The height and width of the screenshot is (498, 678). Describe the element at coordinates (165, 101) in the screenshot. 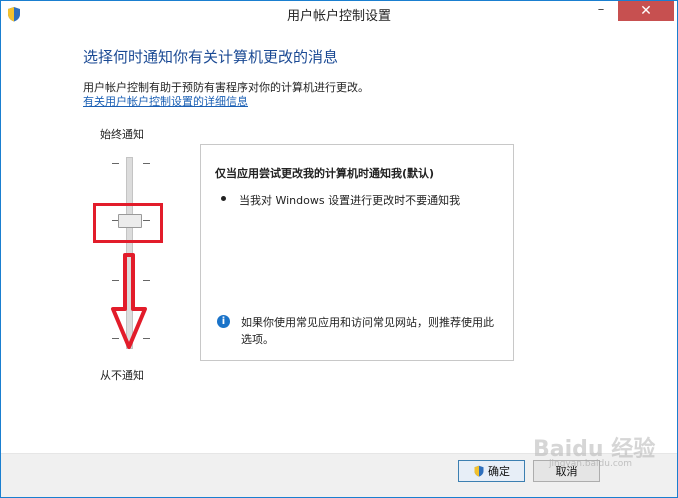

I see `details-link: 有关用户帐户控制设置的详细信息` at that location.